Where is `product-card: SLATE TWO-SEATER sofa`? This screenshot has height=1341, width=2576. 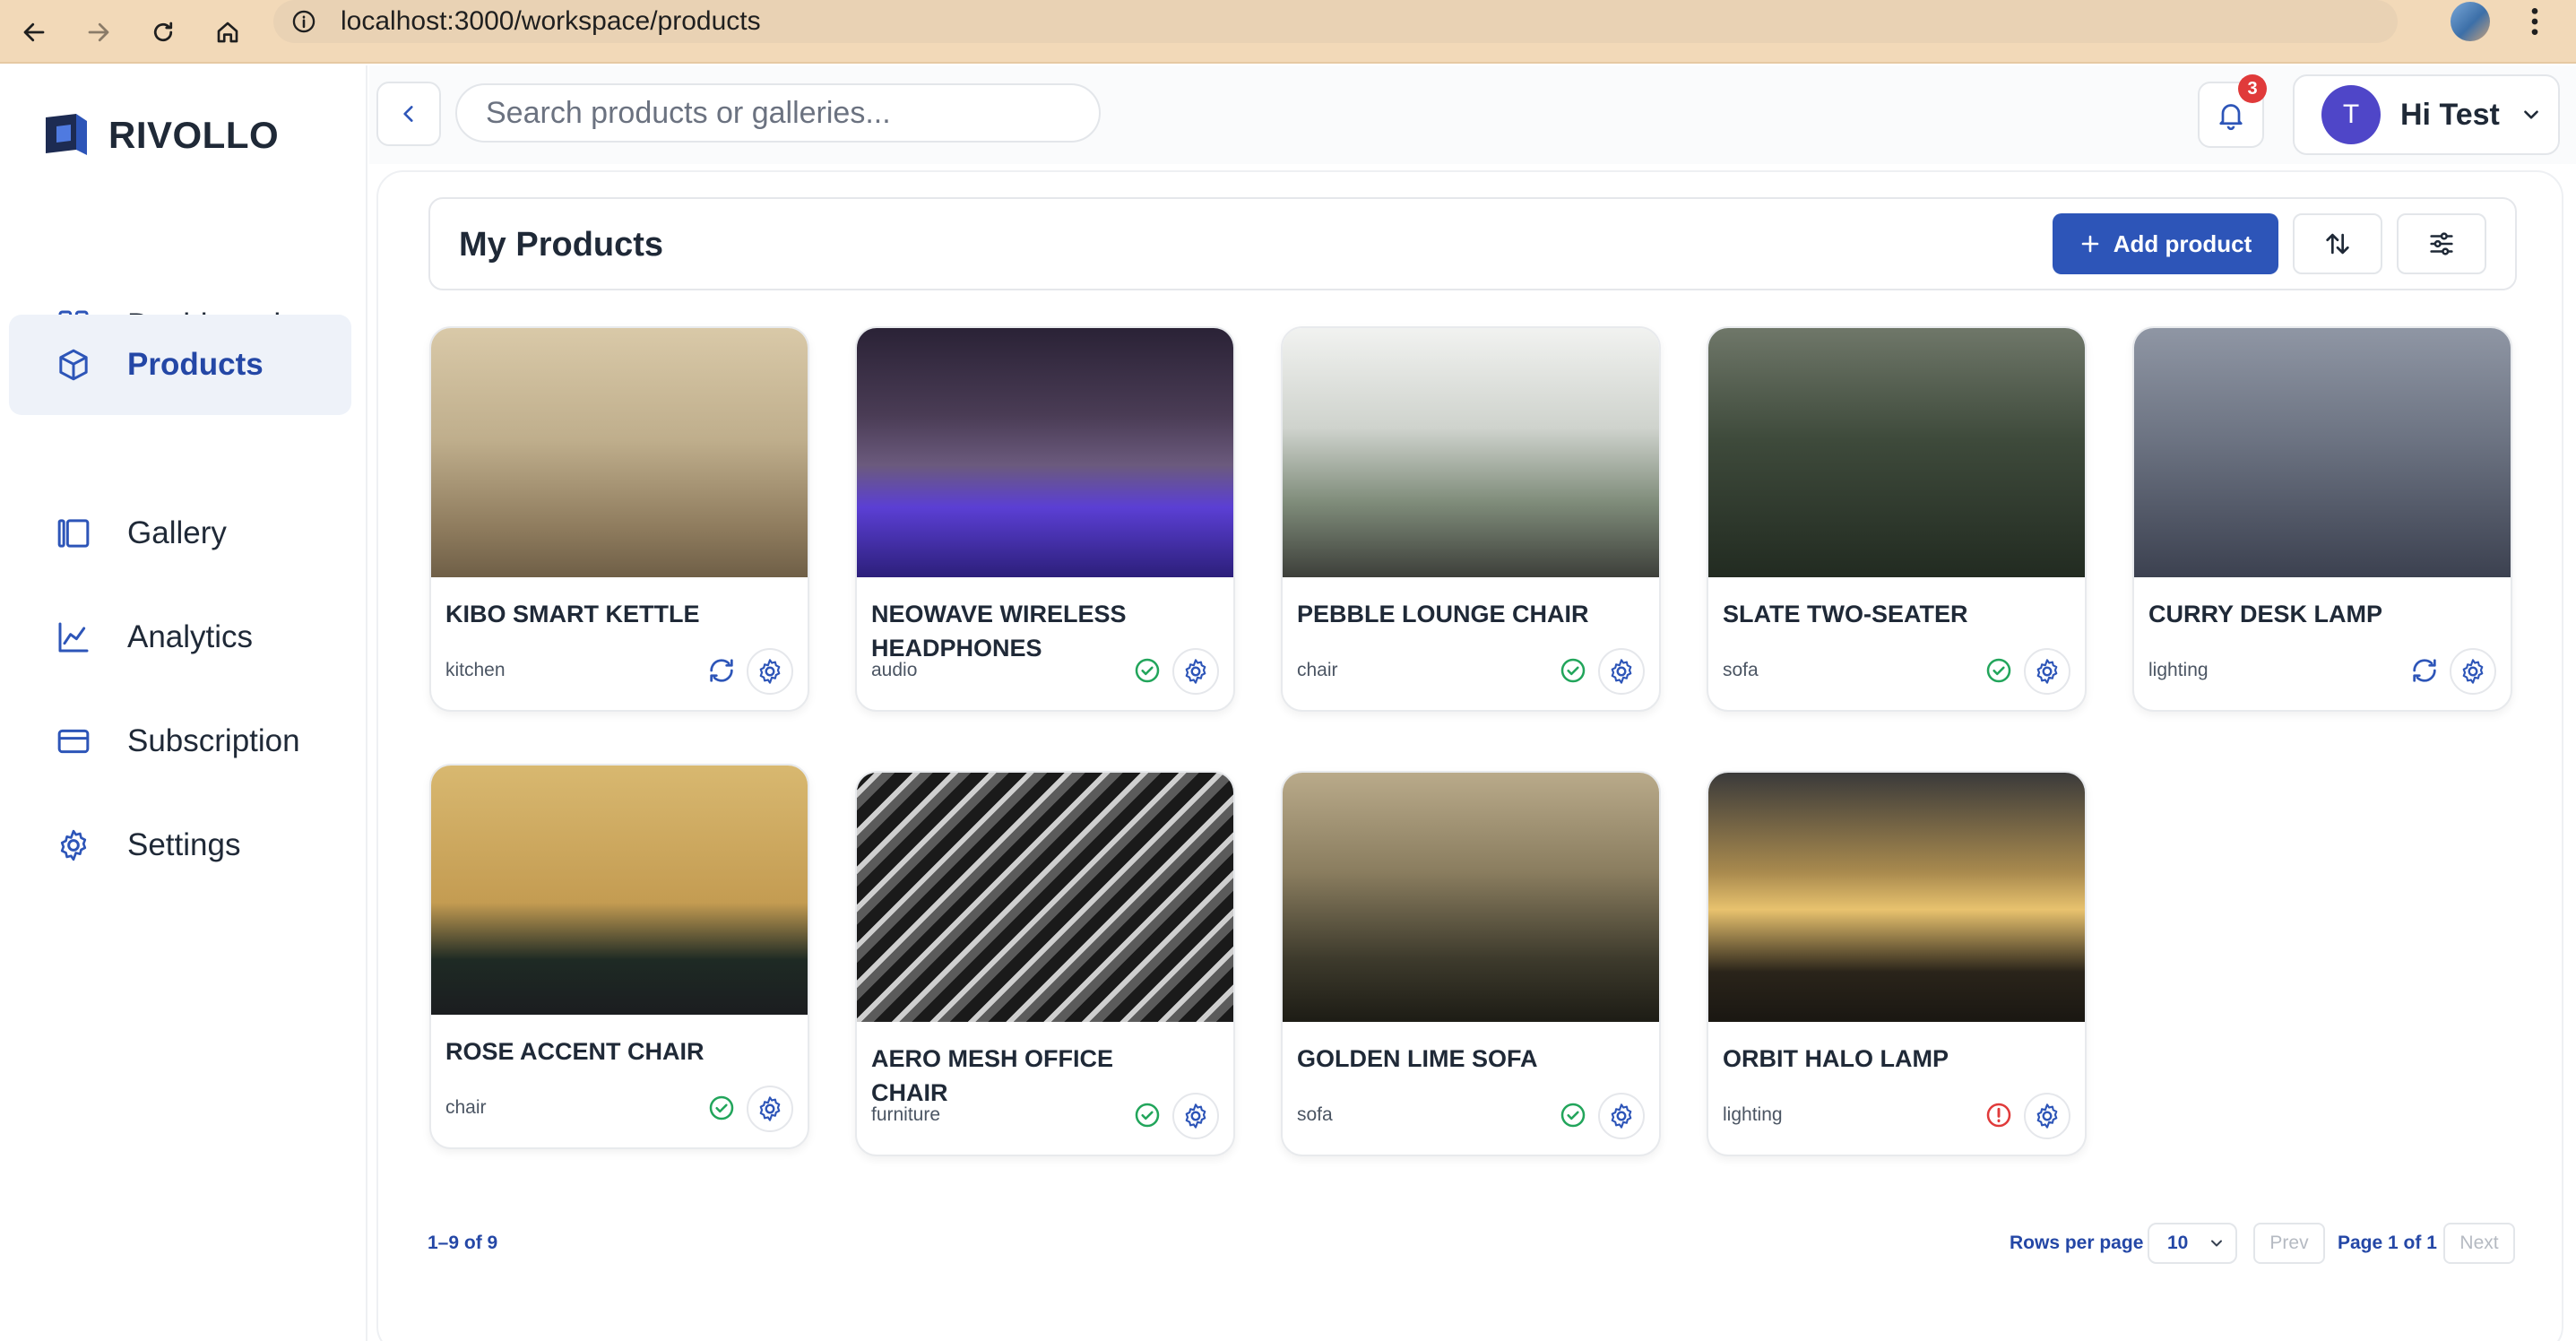
product-card: SLATE TWO-SEATER sofa is located at coordinates (1897, 519).